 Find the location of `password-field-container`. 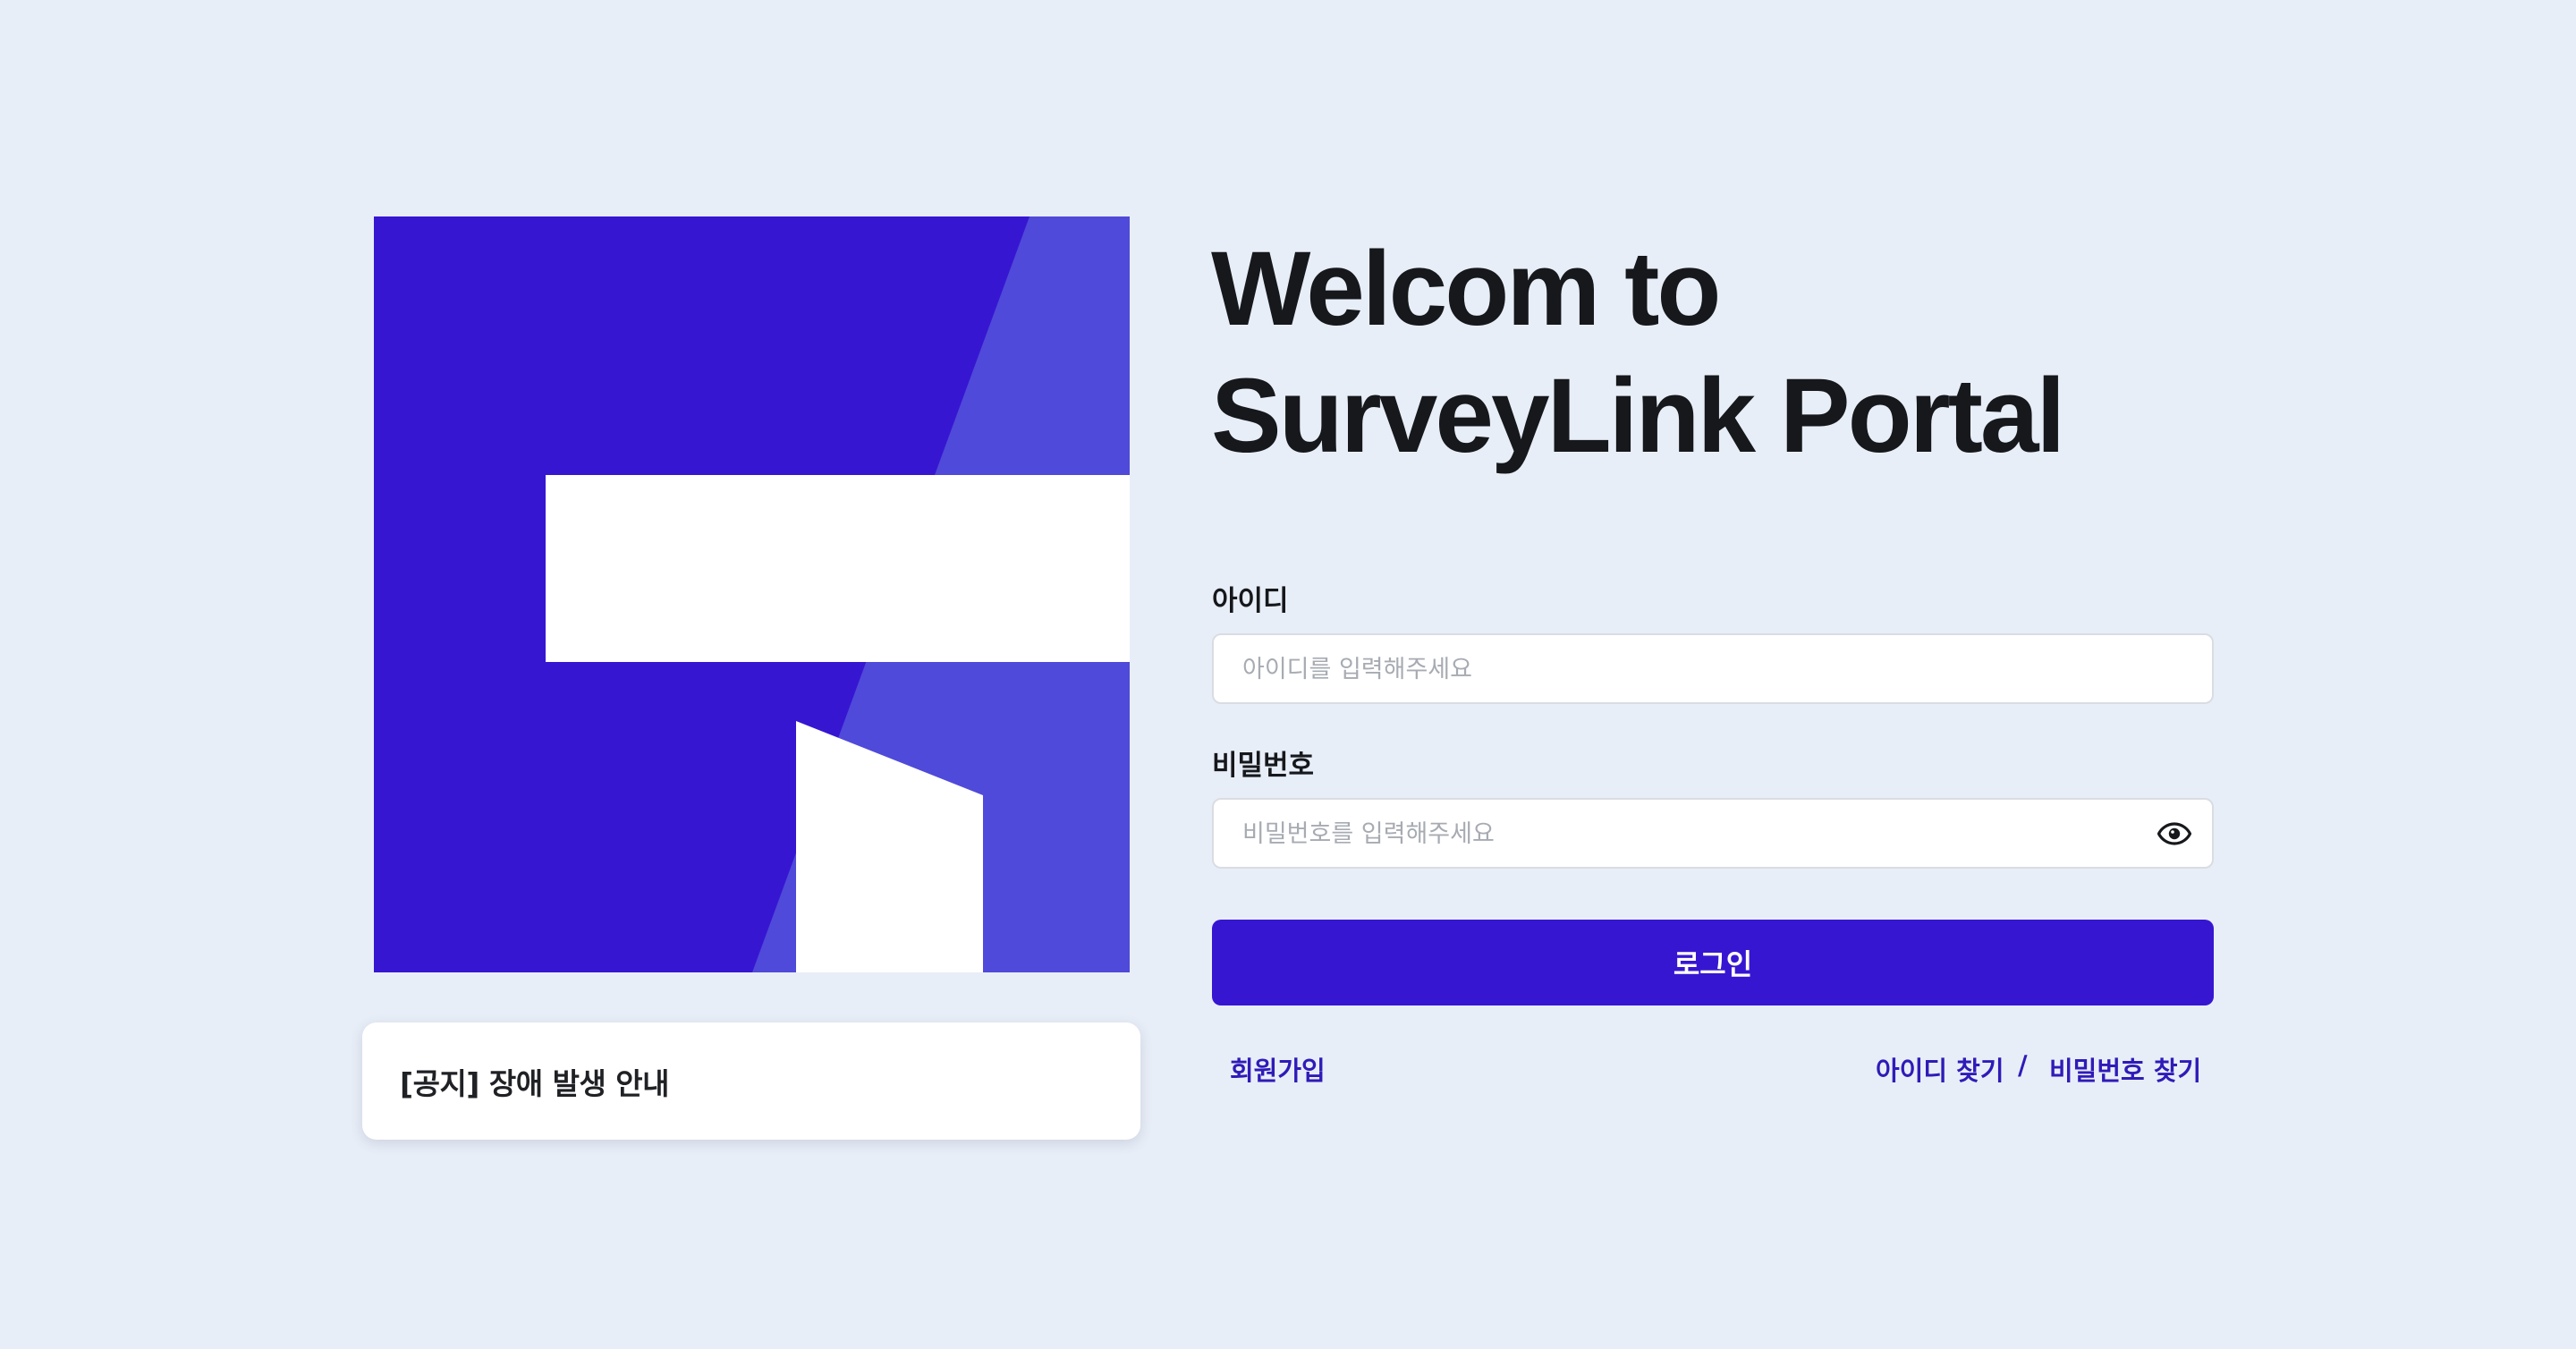

password-field-container is located at coordinates (1713, 833).